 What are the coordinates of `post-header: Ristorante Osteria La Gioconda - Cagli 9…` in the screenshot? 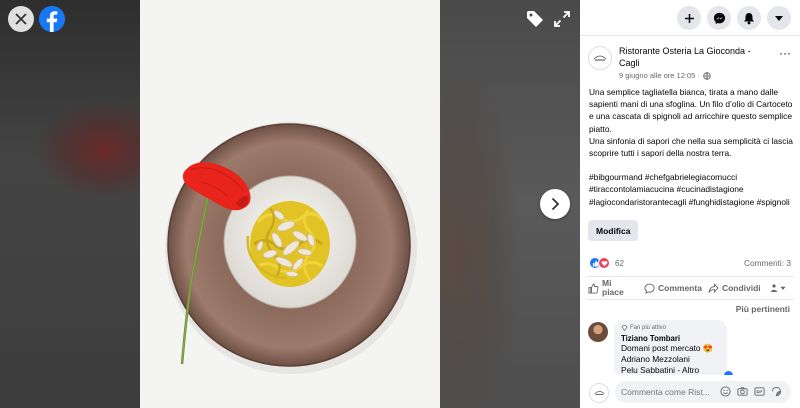 It's located at (691, 64).